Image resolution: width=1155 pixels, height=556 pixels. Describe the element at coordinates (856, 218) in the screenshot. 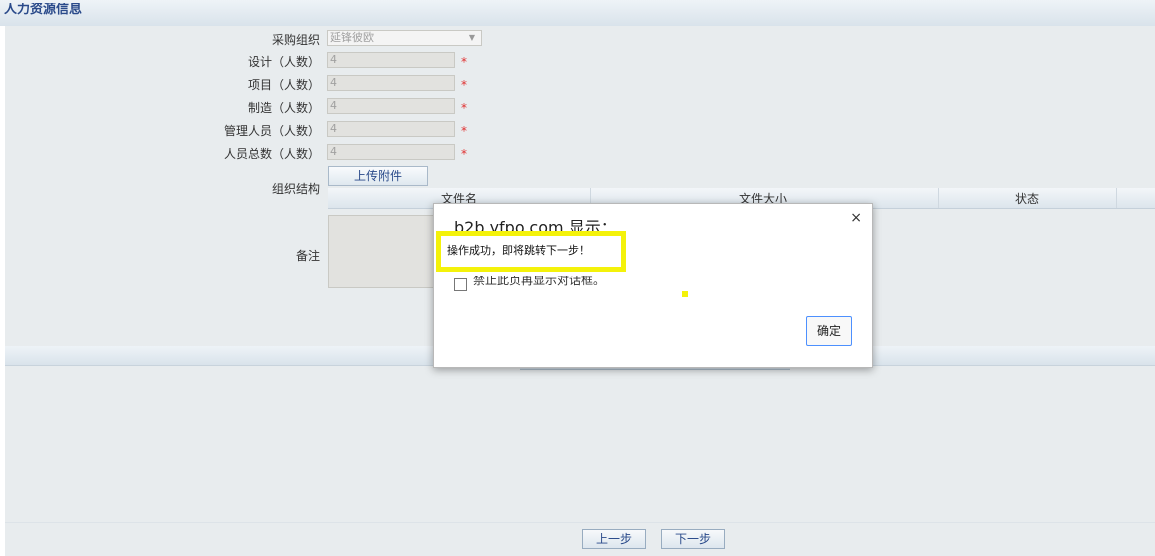

I see `close-icon: ×` at that location.